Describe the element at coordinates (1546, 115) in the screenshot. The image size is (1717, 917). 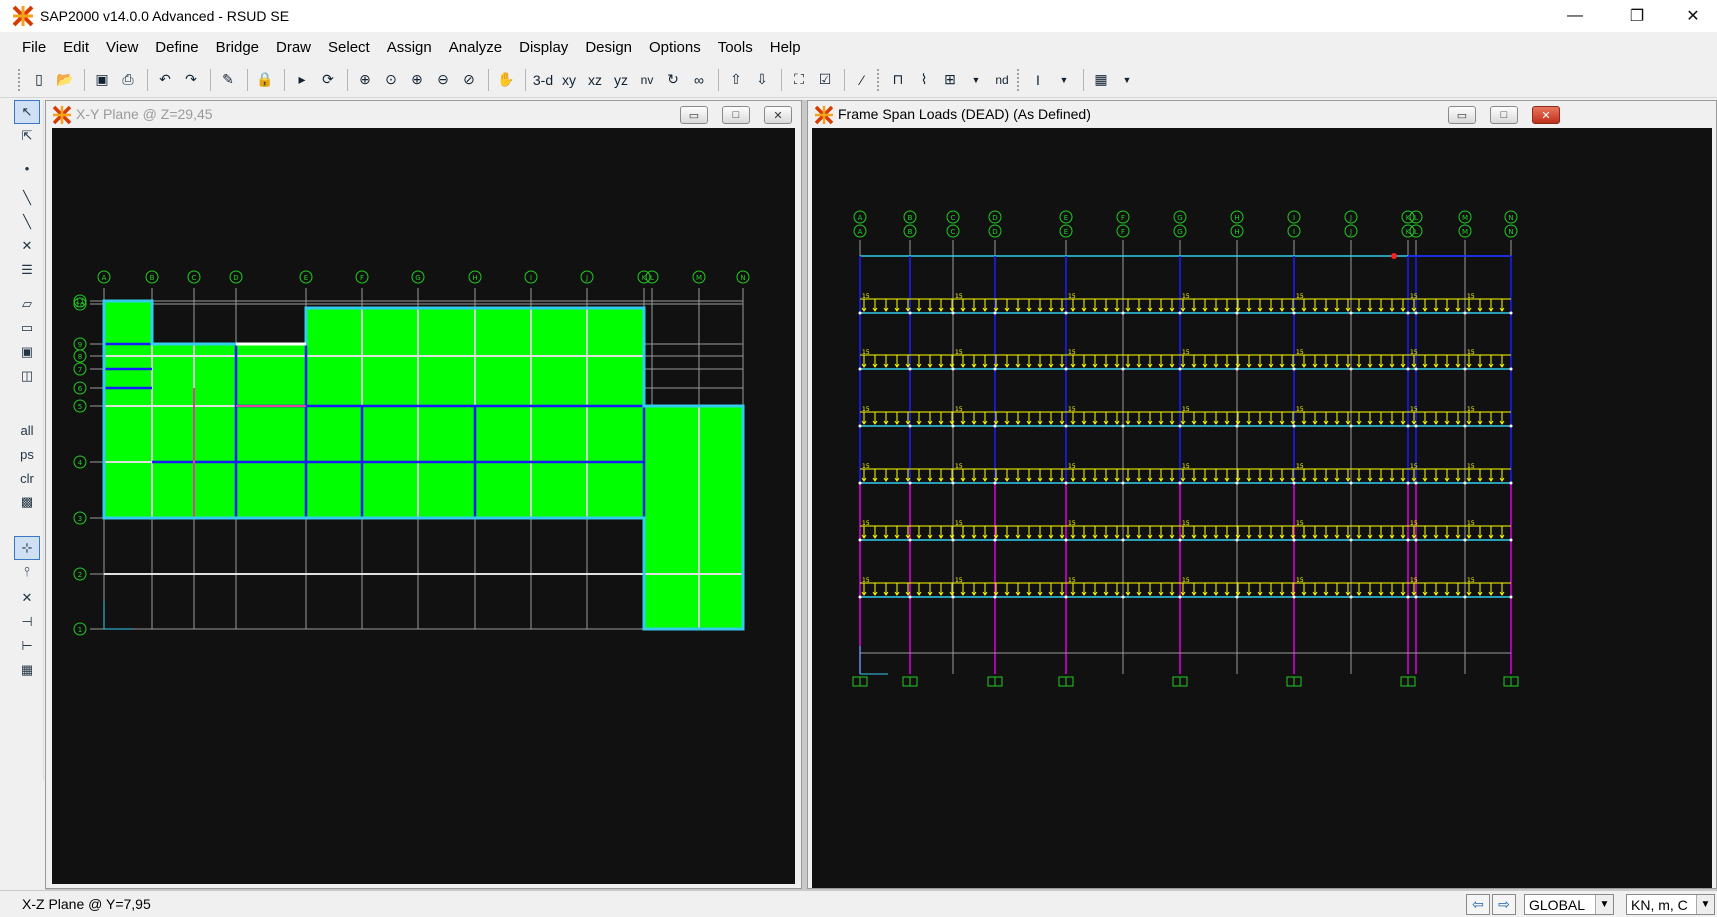
I see `elevation-close-button: ✕` at that location.